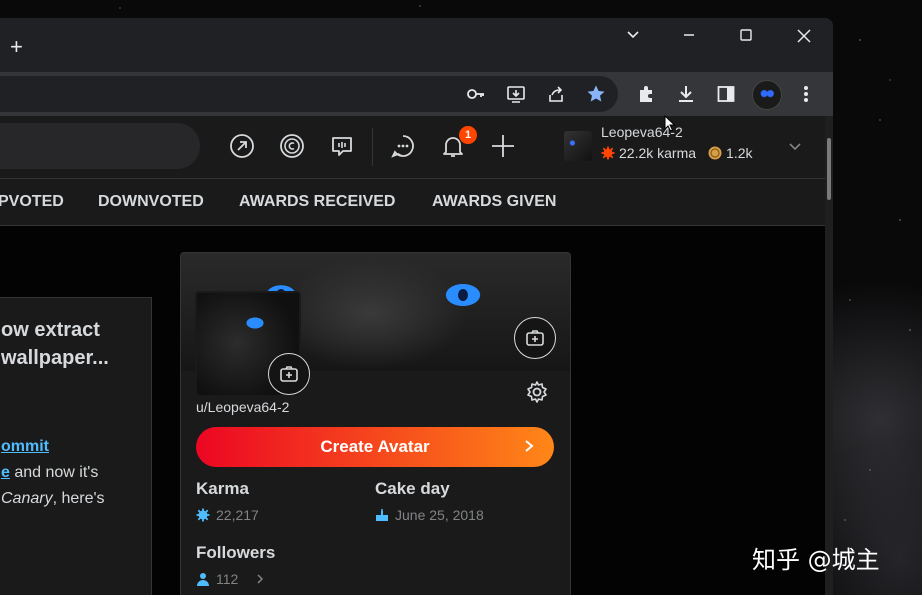 This screenshot has width=922, height=595. I want to click on messages-icon, so click(403, 146).